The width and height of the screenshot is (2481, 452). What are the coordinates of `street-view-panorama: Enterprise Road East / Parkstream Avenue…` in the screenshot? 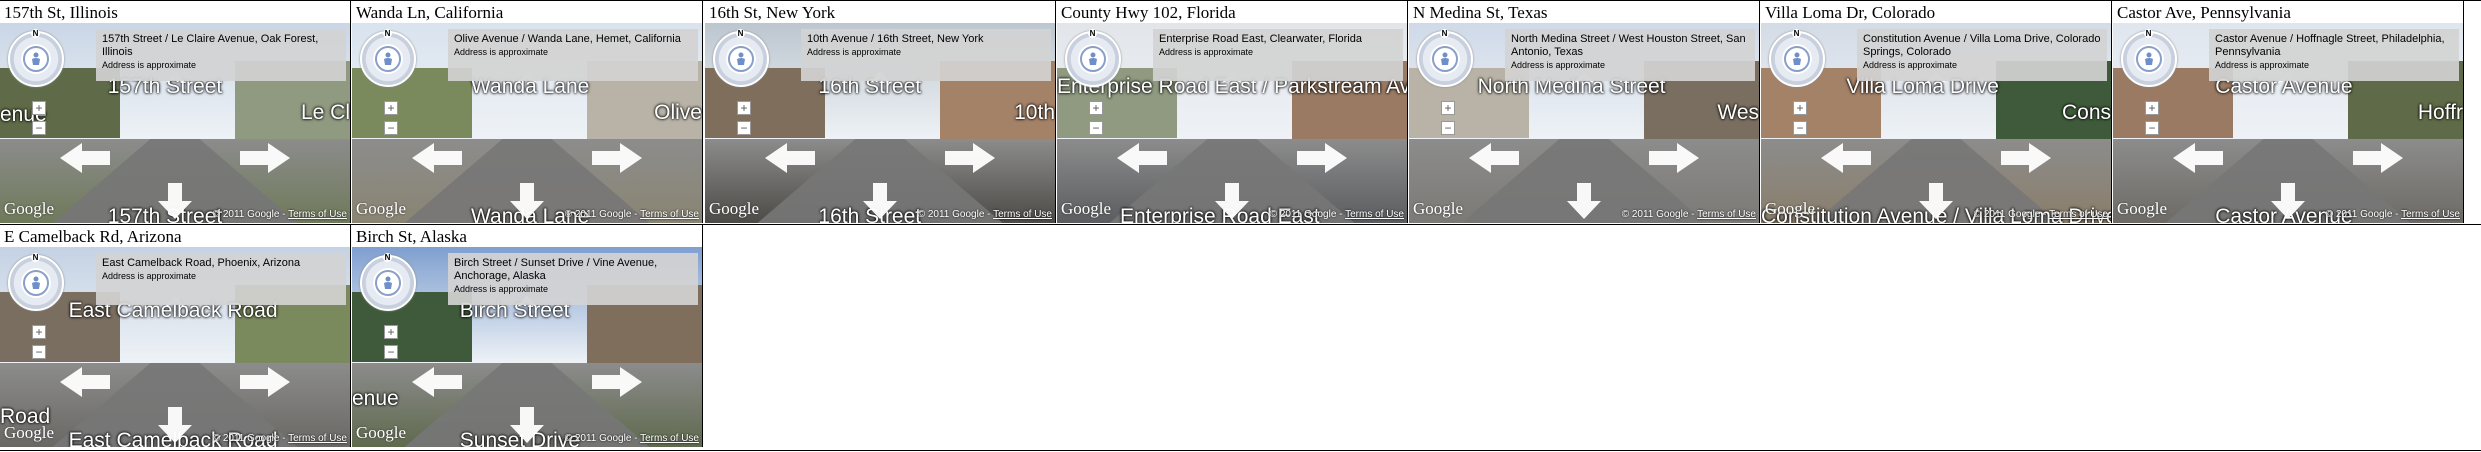 It's located at (1232, 123).